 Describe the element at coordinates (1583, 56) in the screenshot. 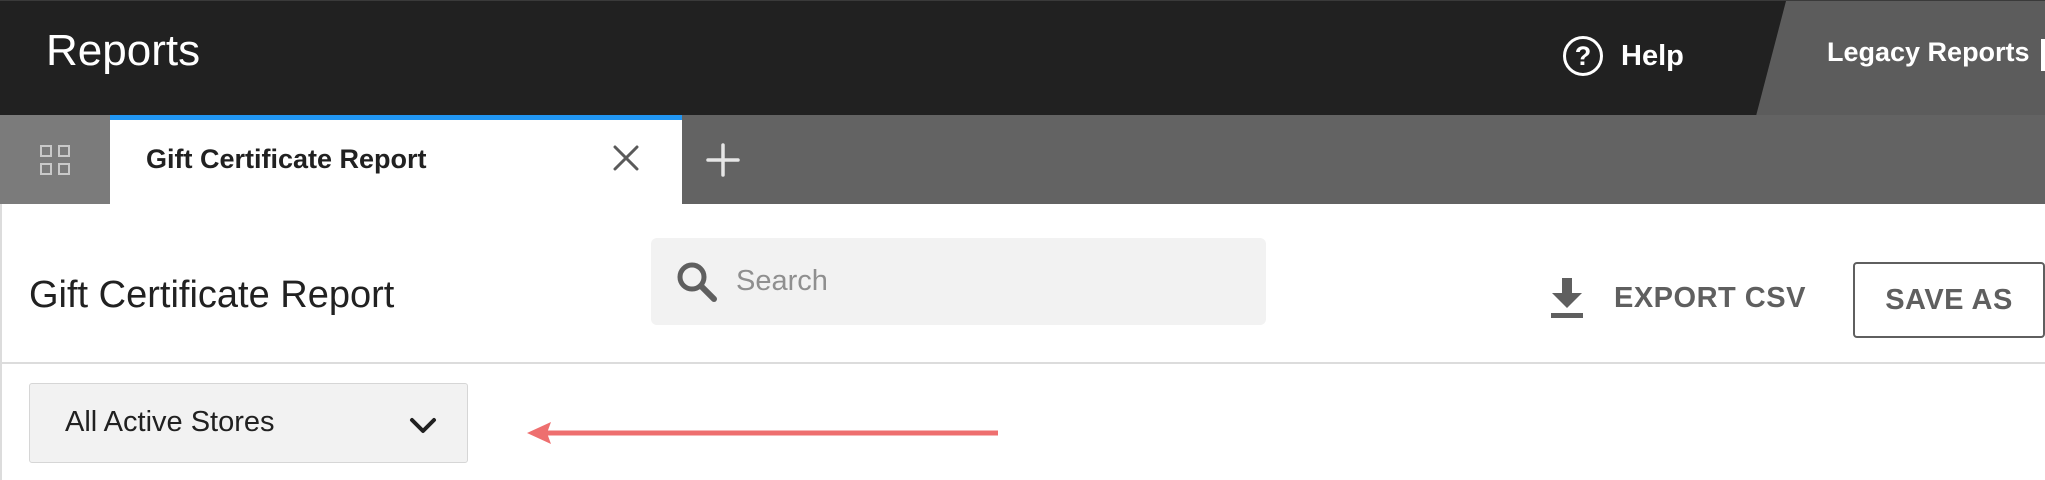

I see `question-circle-icon: ?` at that location.